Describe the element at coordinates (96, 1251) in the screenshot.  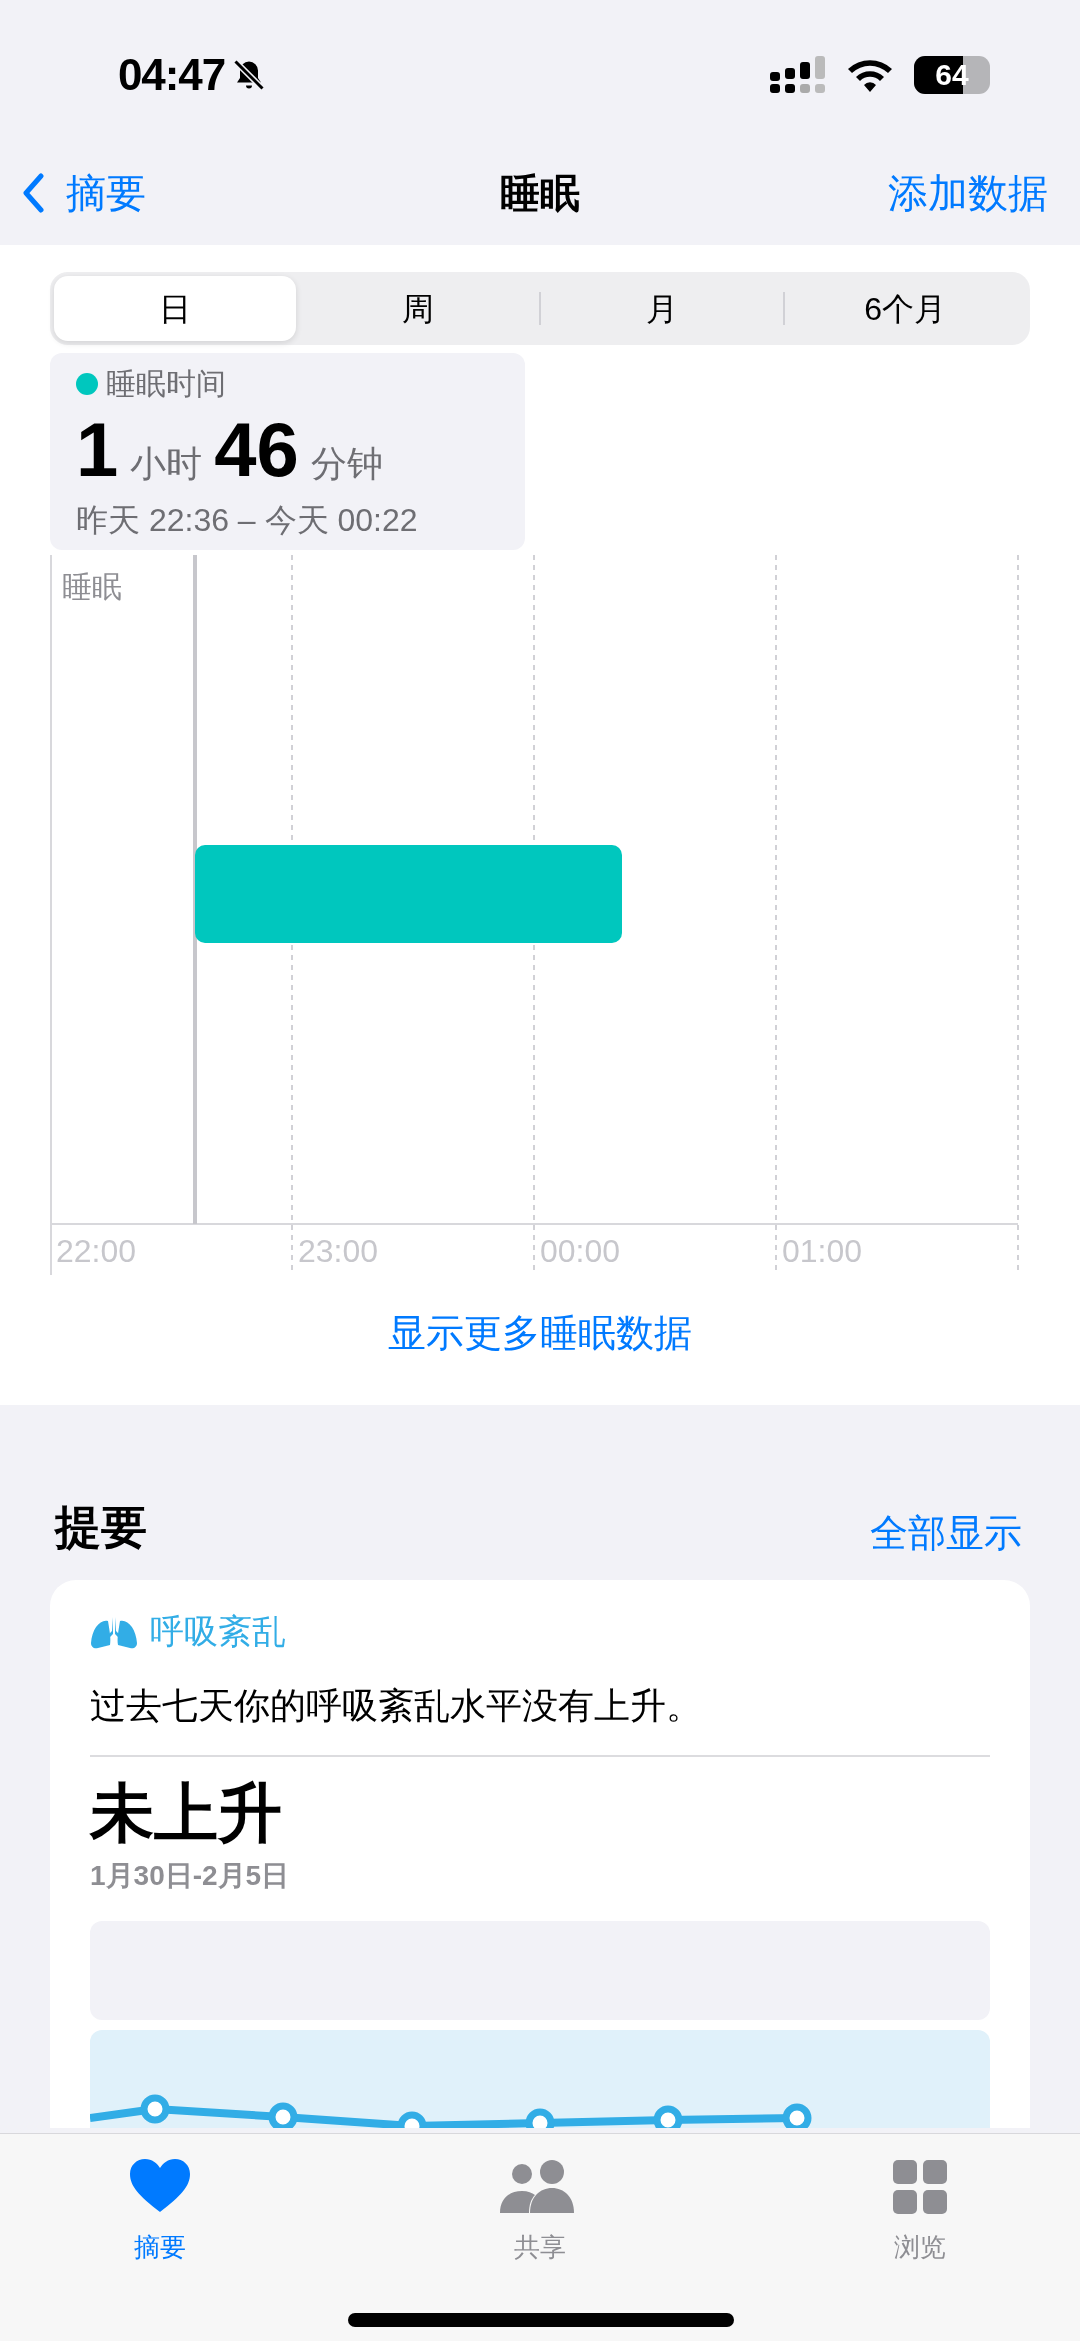
I see `time-label: 22:00` at that location.